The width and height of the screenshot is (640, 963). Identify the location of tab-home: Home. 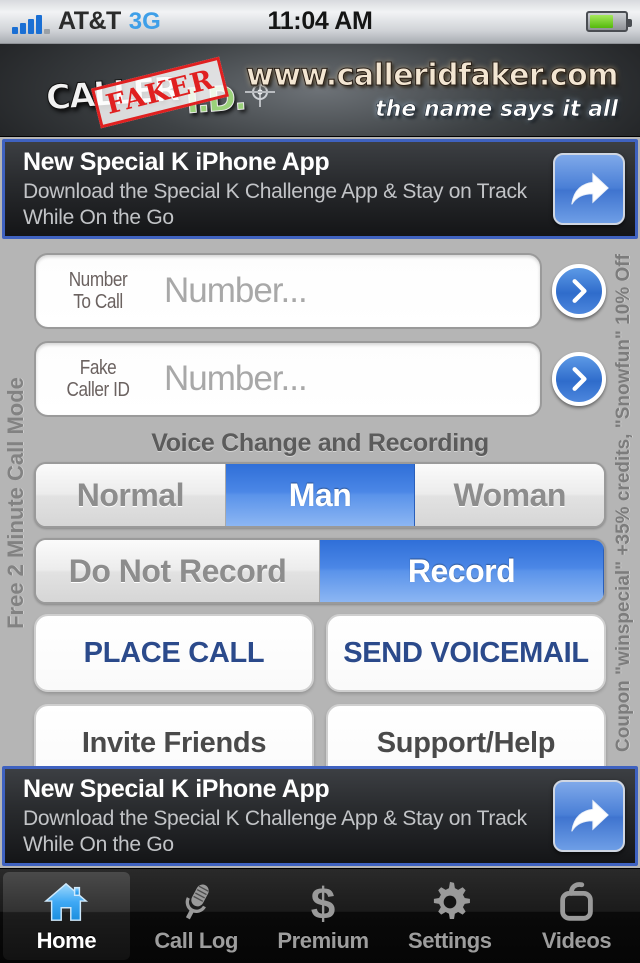
(66, 916).